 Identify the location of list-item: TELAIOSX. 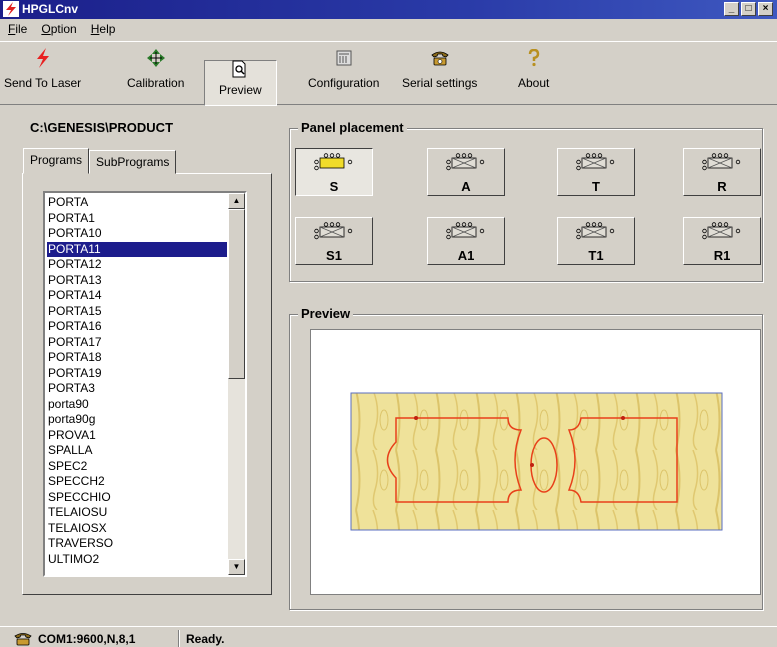
(137, 529).